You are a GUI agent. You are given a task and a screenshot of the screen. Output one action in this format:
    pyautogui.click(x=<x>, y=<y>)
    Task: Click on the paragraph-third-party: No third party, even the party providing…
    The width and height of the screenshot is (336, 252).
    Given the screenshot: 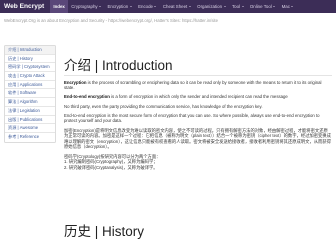 What is the action you would take?
    pyautogui.click(x=163, y=106)
    